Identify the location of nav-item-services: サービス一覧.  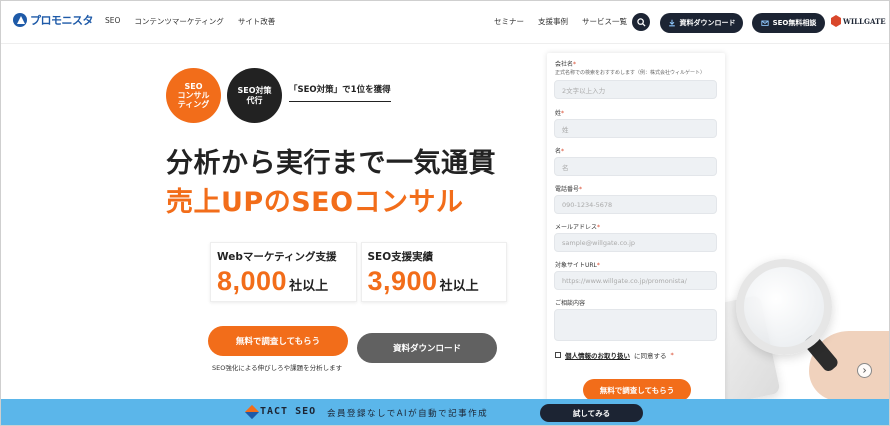
(604, 21).